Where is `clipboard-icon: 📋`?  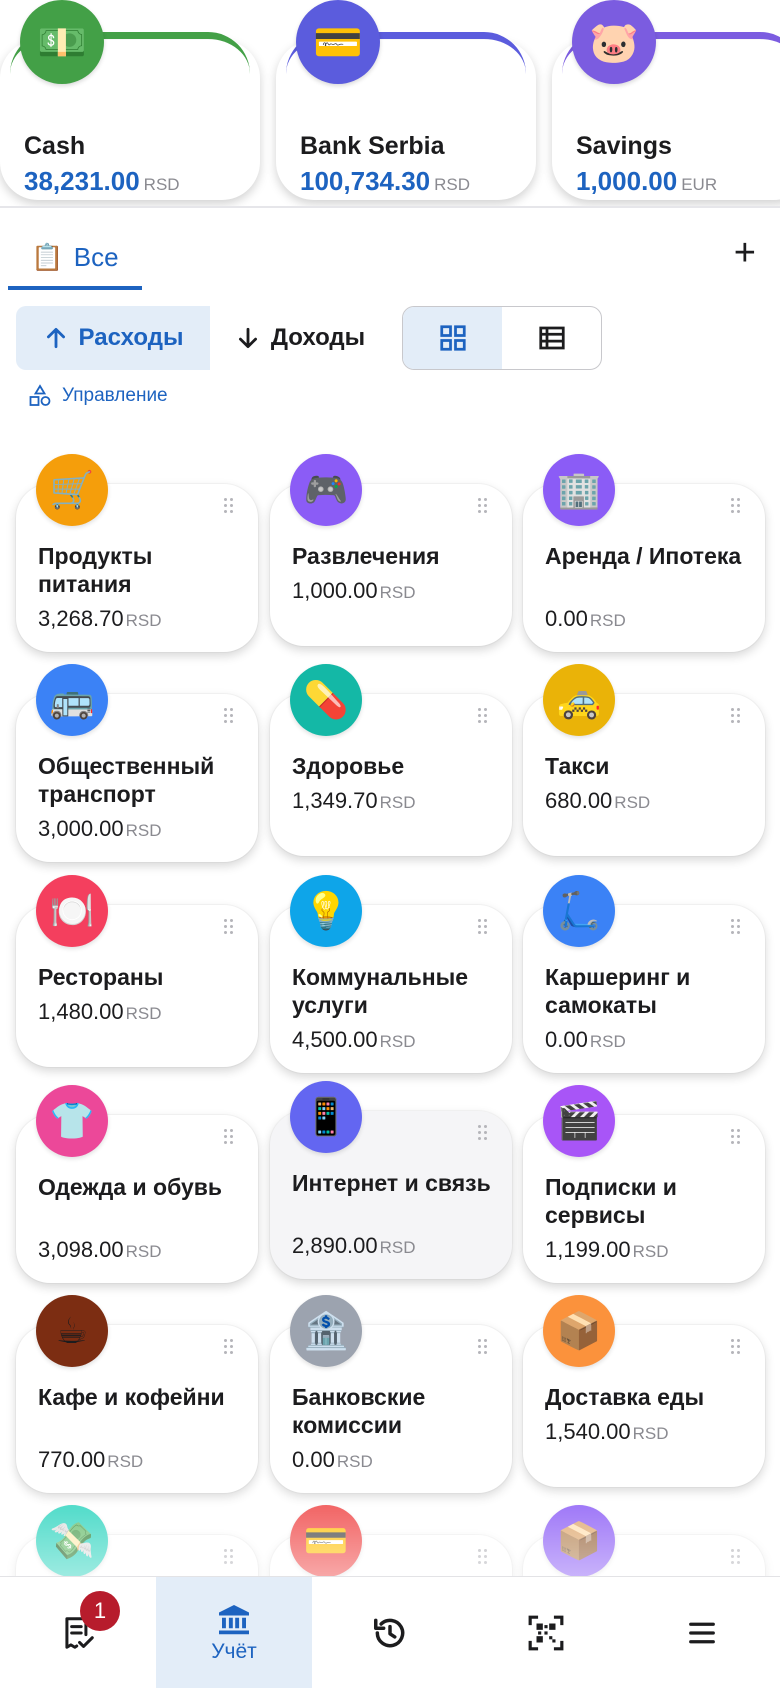 clipboard-icon: 📋 is located at coordinates (47, 256).